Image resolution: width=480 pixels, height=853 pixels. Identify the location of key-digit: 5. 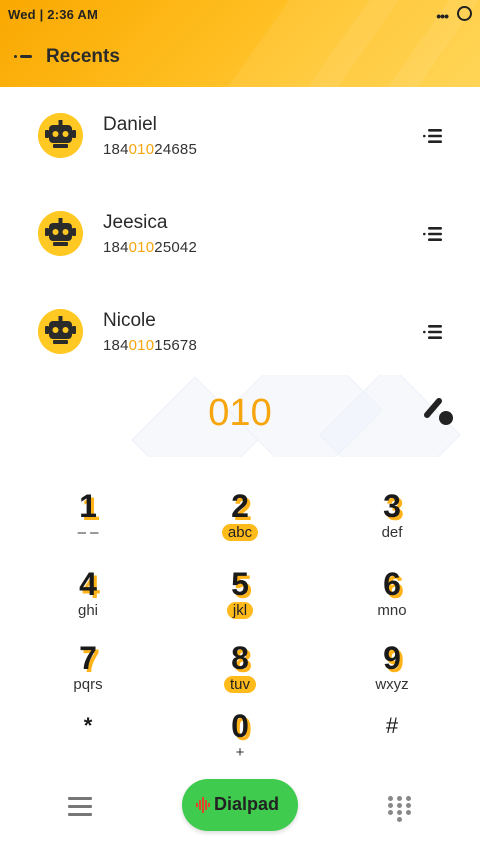
(240, 584).